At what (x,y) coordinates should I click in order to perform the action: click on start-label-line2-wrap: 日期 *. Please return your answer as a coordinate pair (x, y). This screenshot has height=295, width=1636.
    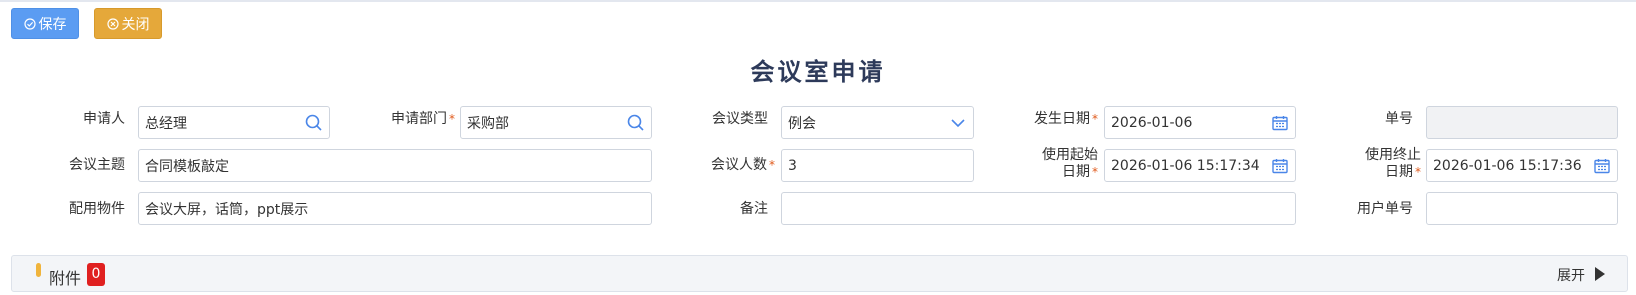
    Looking at the image, I should click on (1070, 172).